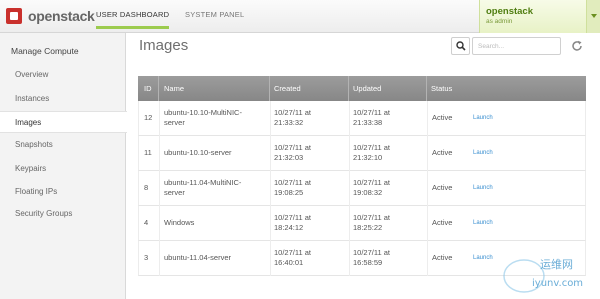 The width and height of the screenshot is (600, 299). What do you see at coordinates (289, 227) in the screenshot?
I see `cell-created-time: 18:24:12` at bounding box center [289, 227].